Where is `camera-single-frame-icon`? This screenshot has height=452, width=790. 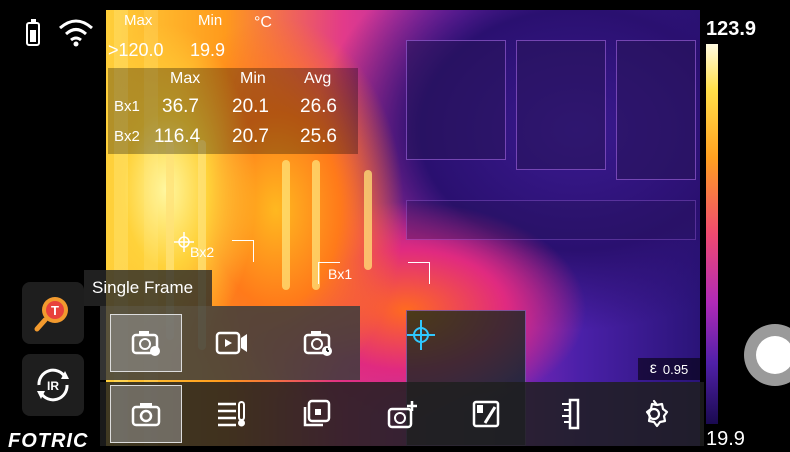
camera-single-frame-icon is located at coordinates (145, 343).